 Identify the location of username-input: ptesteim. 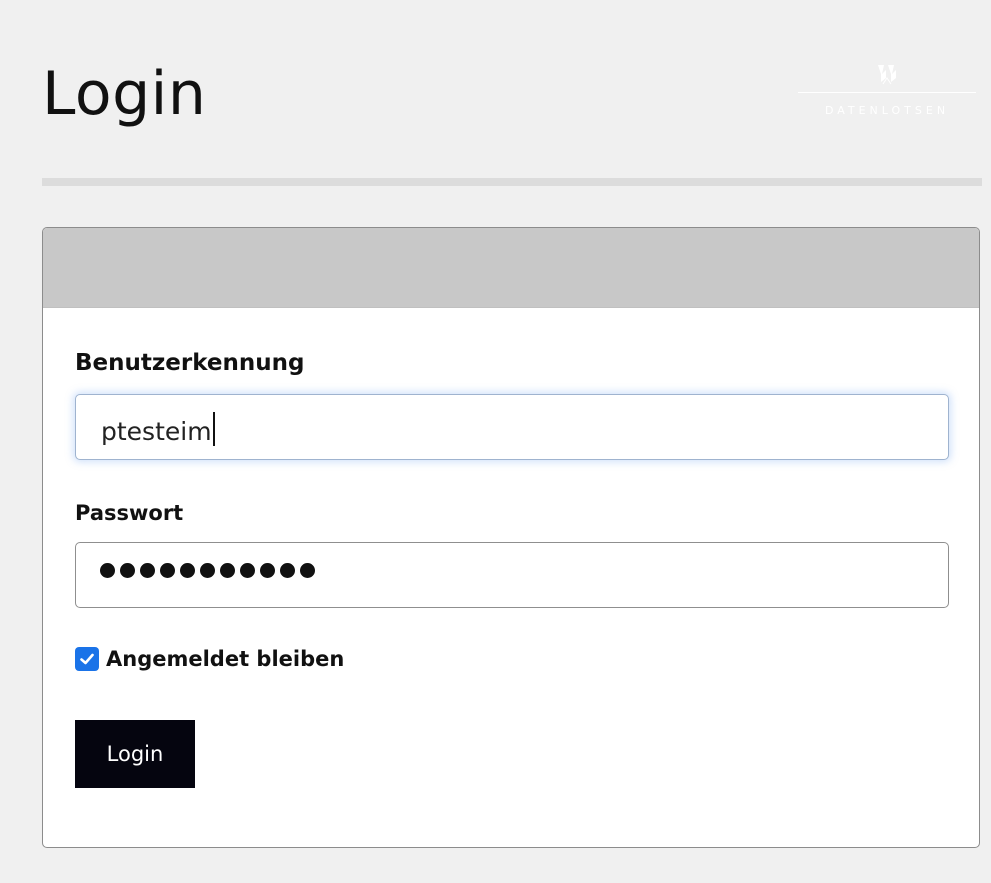
(512, 427).